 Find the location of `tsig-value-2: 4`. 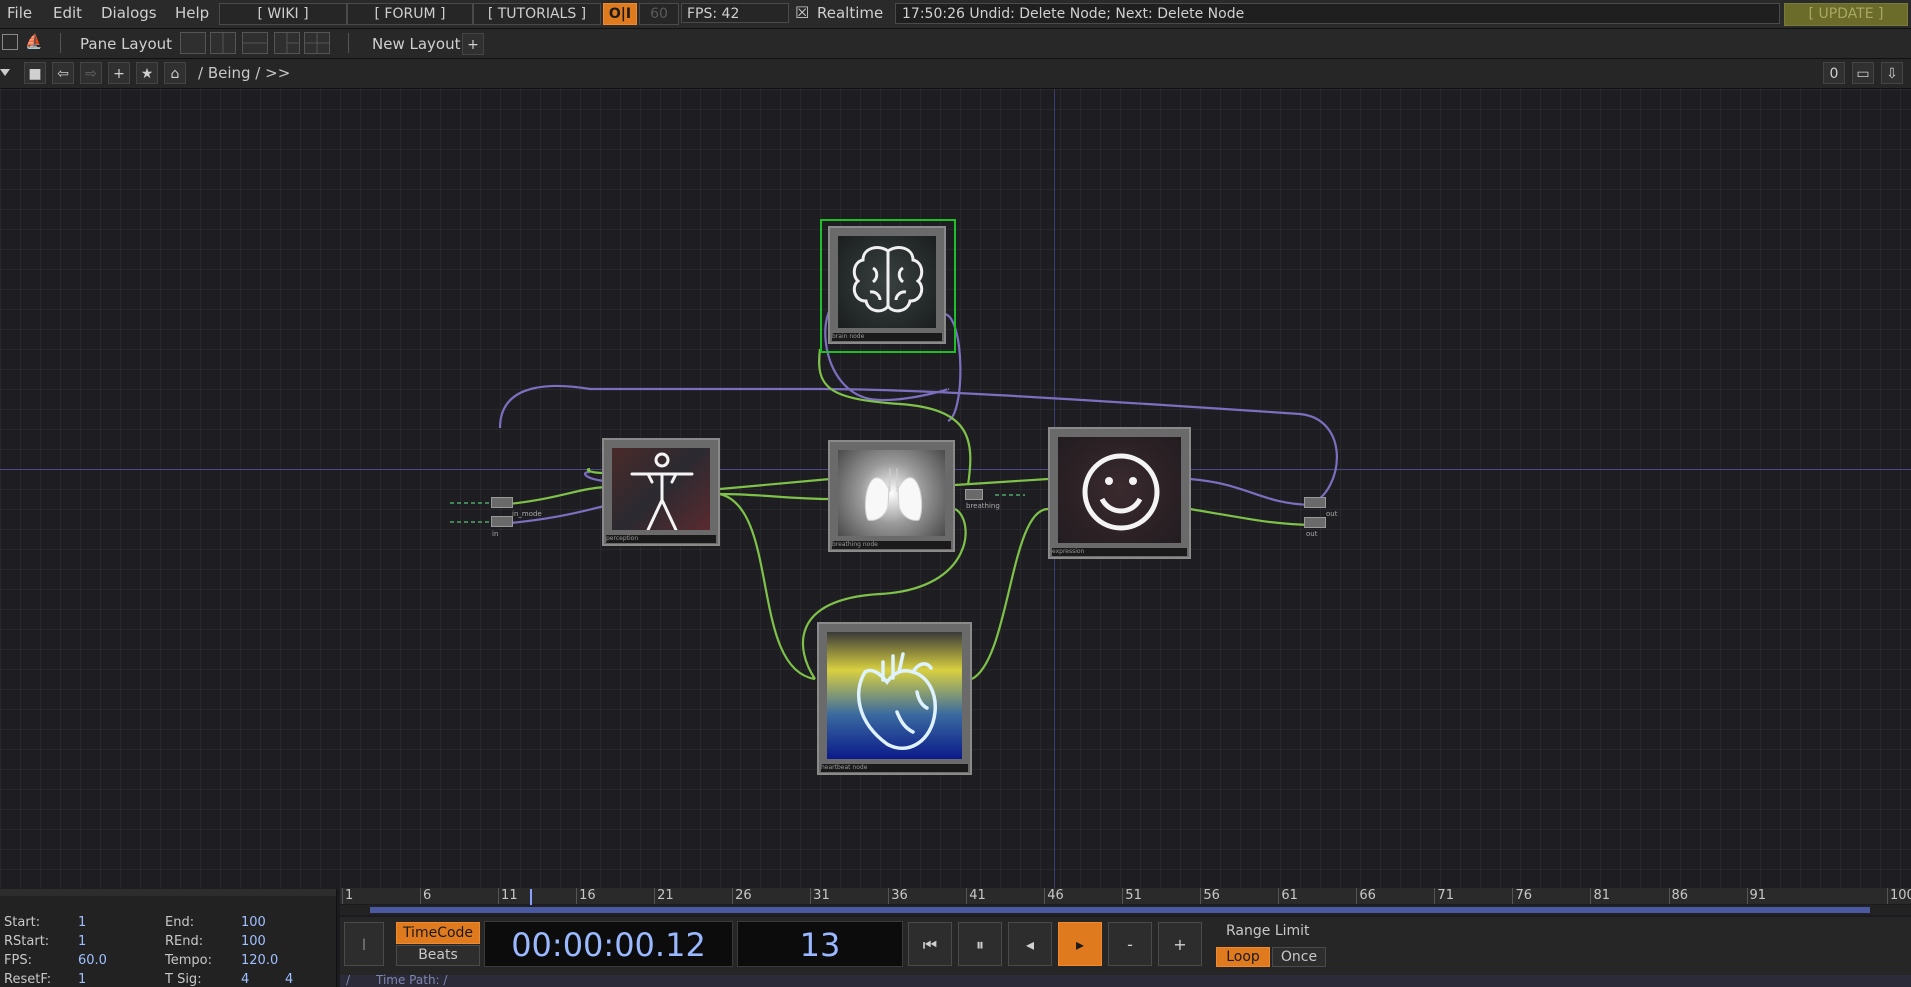

tsig-value-2: 4 is located at coordinates (289, 979).